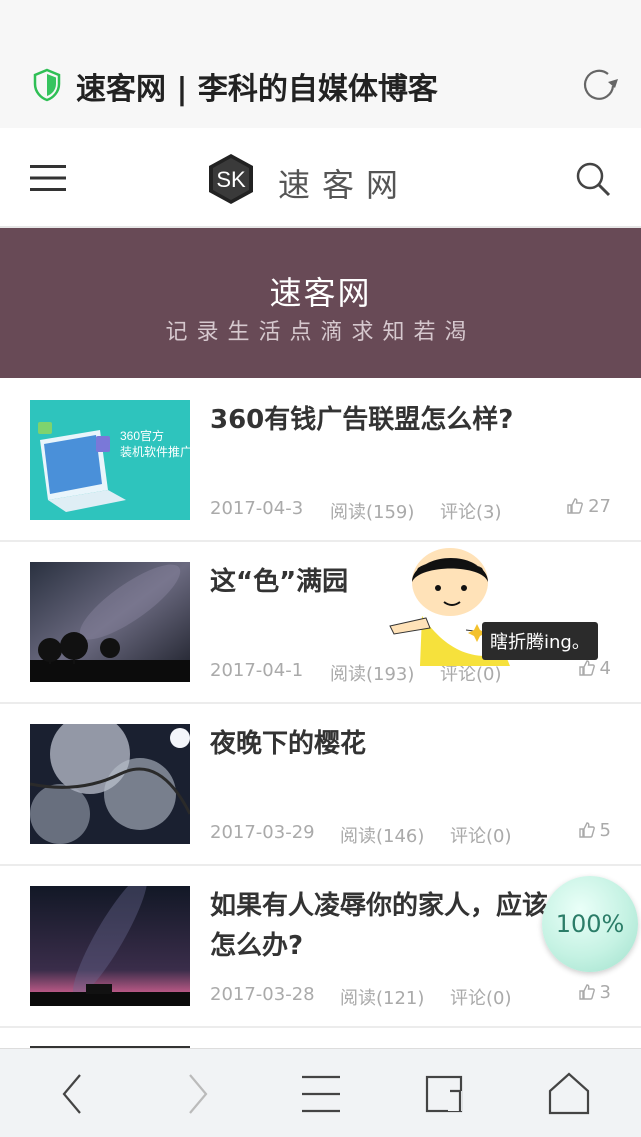 Image resolution: width=641 pixels, height=1137 pixels. I want to click on browser-title-bar: 速客网 | 李科的自媒体博客, so click(320, 64).